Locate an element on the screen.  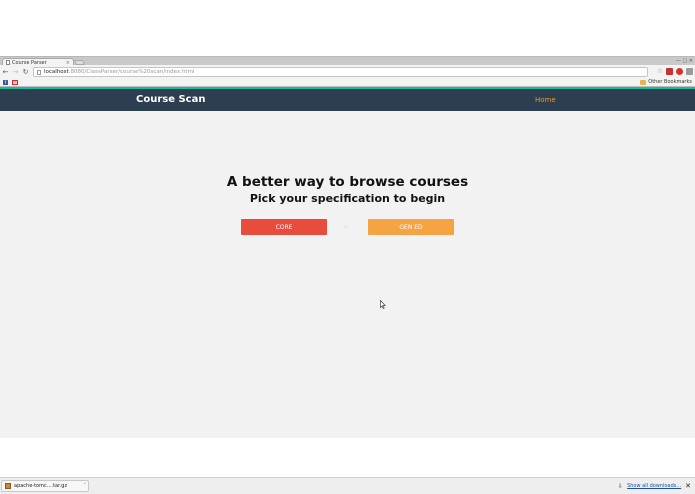
tab-strip: Course Parser × — ▢ ✕ is located at coordinates (347, 61).